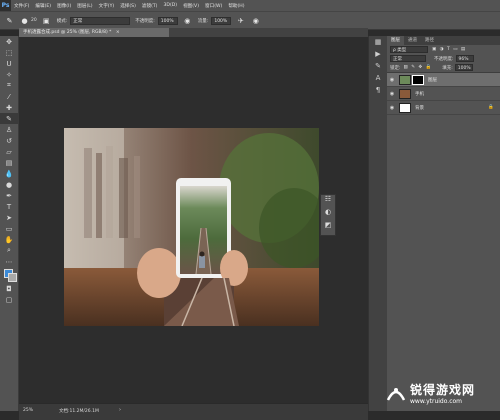 Image resolution: width=500 pixels, height=420 pixels. I want to click on lock-icons: ▨ ✎ ✥ 🔒, so click(418, 67).